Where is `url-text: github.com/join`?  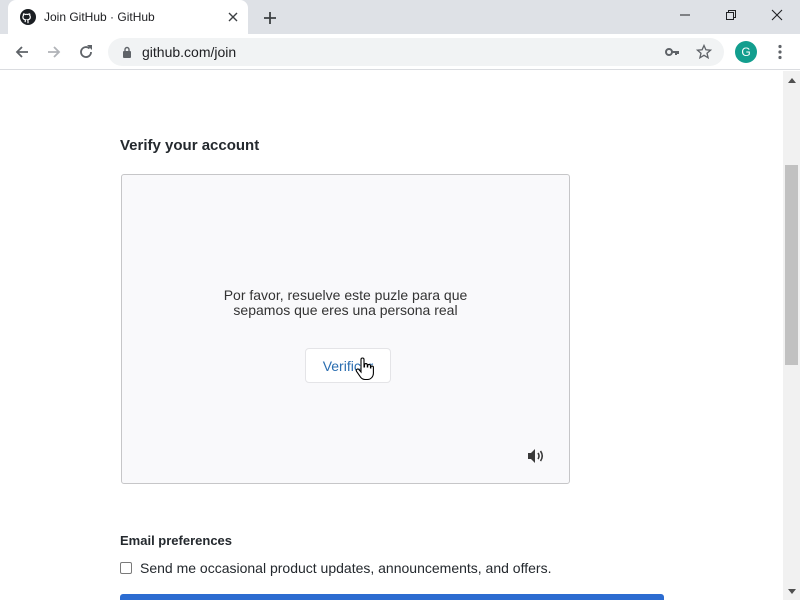
url-text: github.com/join is located at coordinates (401, 52).